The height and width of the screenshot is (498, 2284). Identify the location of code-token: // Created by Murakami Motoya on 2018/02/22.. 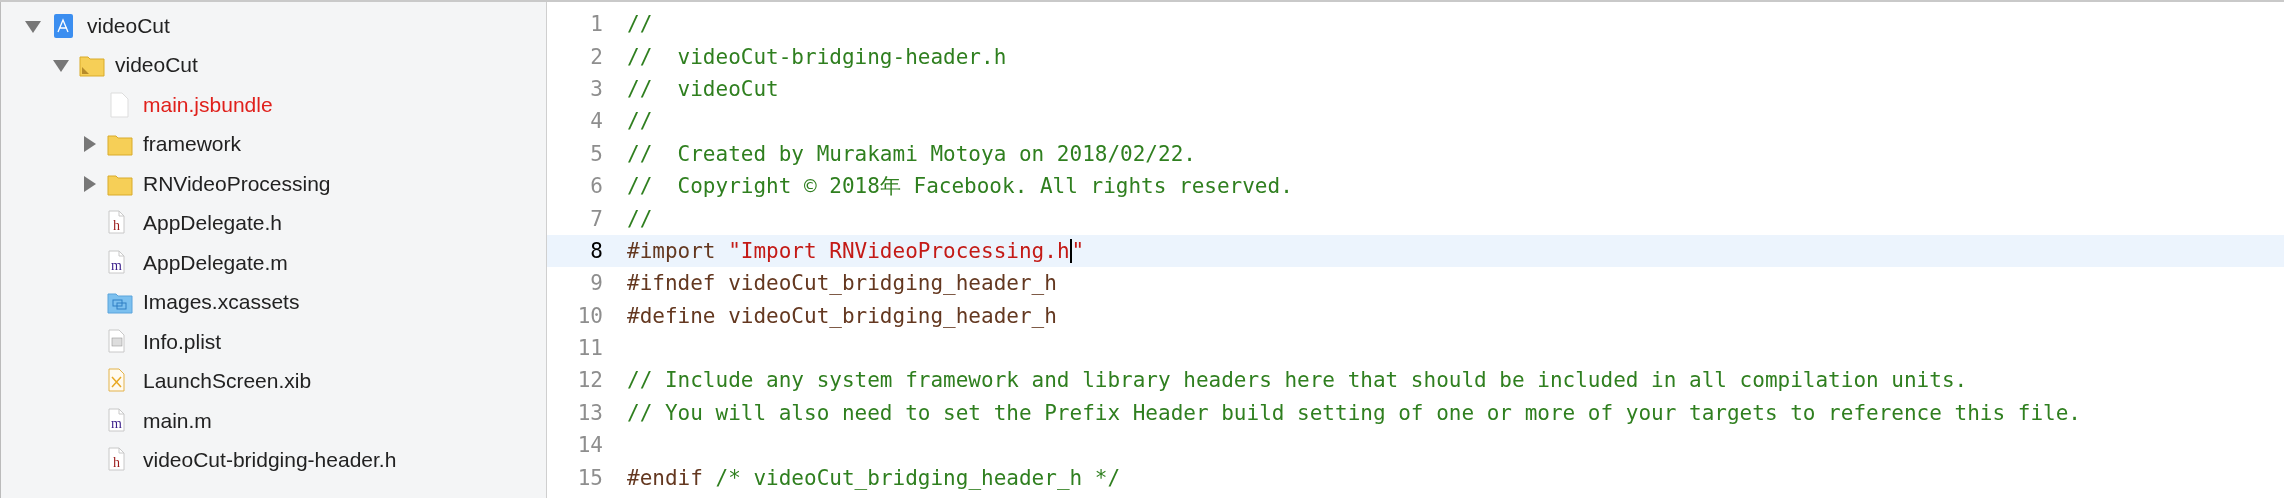
(911, 153).